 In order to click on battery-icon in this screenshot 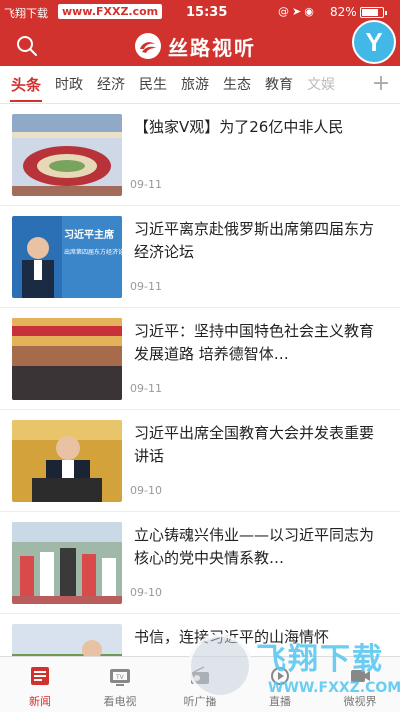, I will do `click(373, 12)`.